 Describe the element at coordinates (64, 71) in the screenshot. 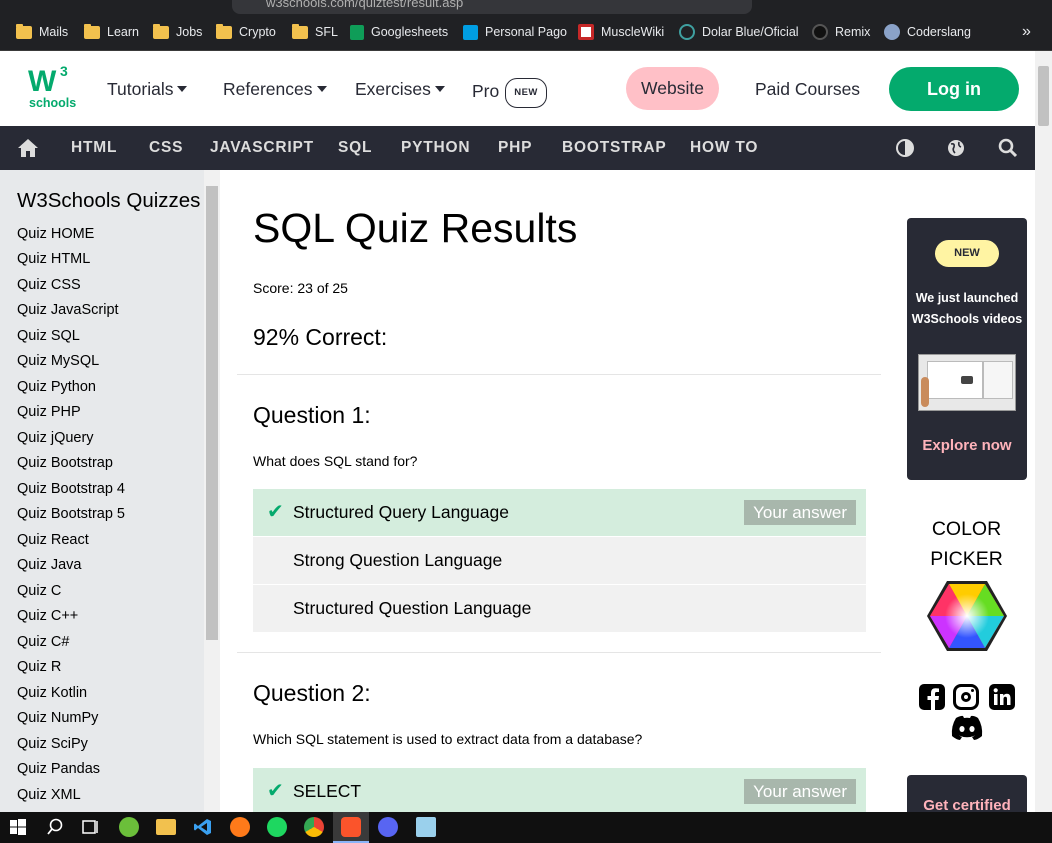

I see `logo-superscript: 3` at that location.